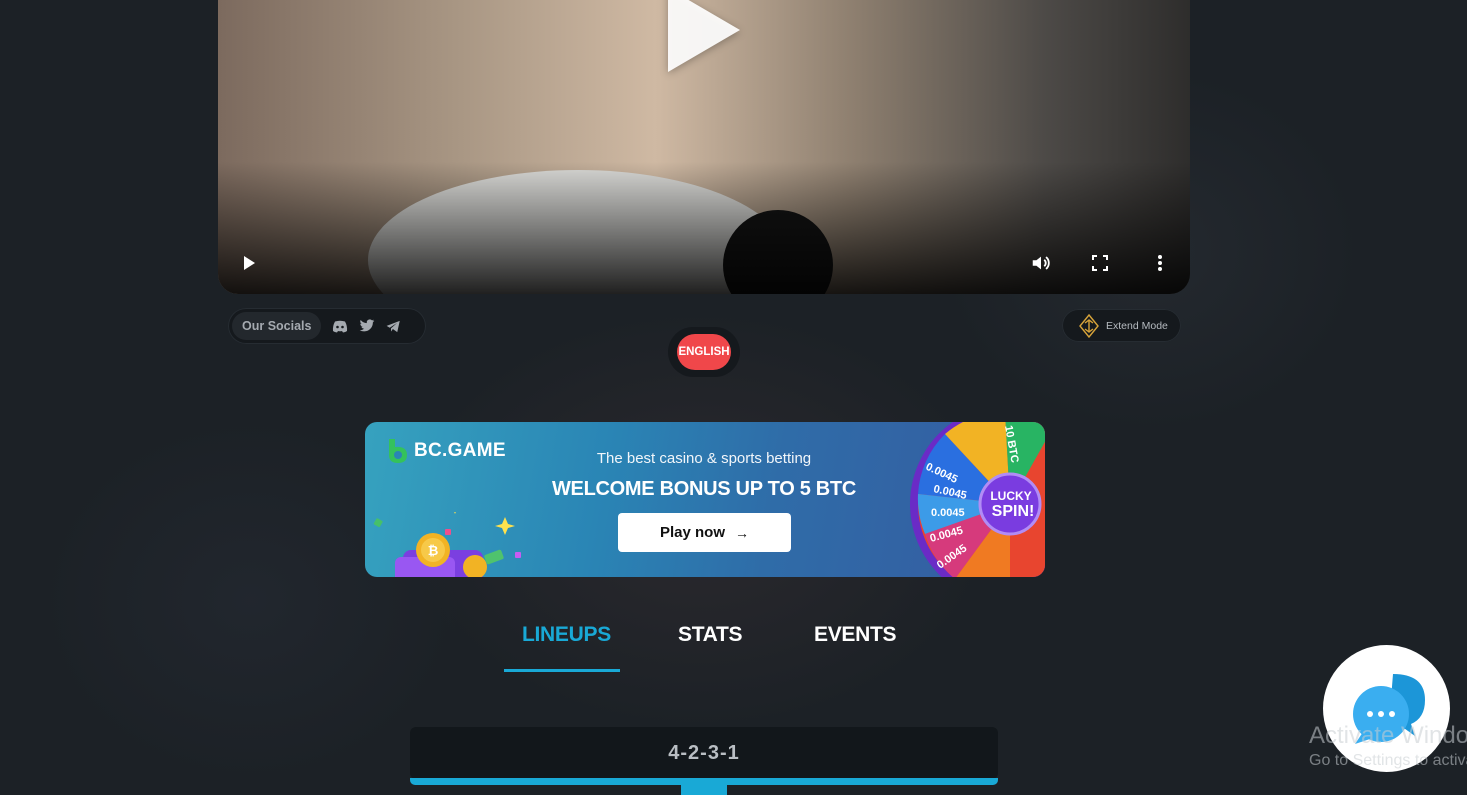 The width and height of the screenshot is (1467, 795). I want to click on watermark-subtitle: Go to Settings to activate Windows., so click(1388, 760).